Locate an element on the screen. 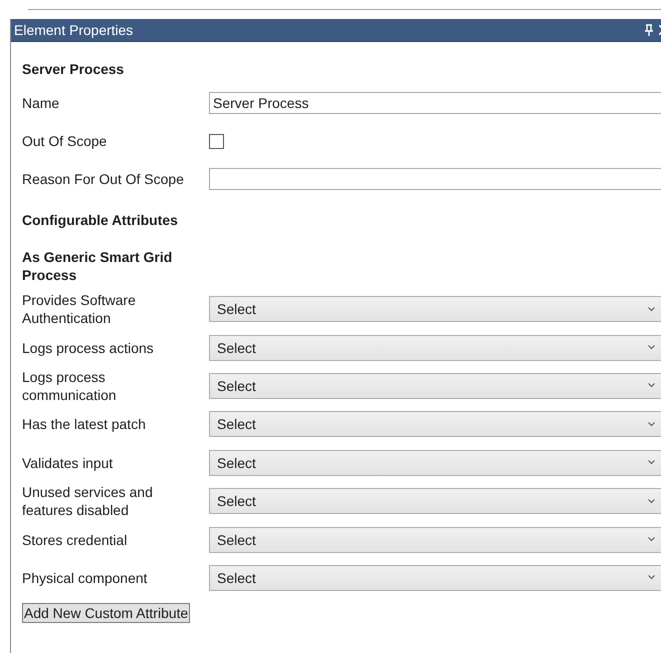 This screenshot has width=661, height=655. attribute-label: Unused services and features disabled is located at coordinates (88, 501).